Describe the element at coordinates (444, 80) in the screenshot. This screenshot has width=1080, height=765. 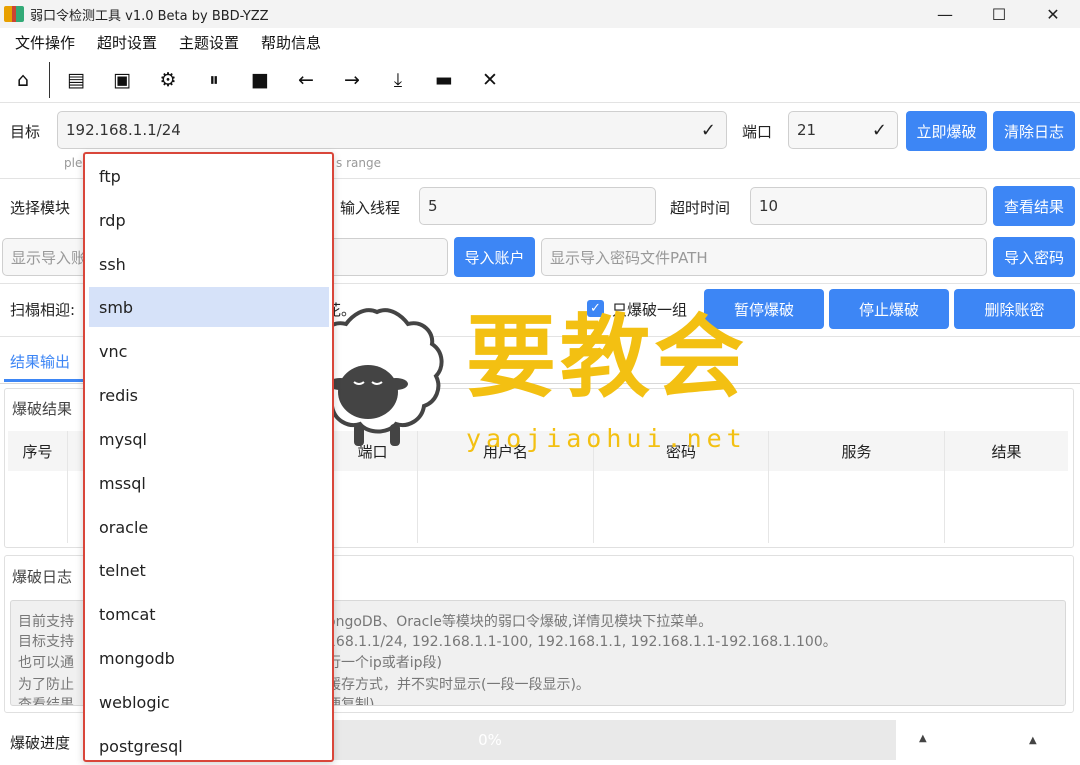
I see `trash-icon: ▬` at that location.